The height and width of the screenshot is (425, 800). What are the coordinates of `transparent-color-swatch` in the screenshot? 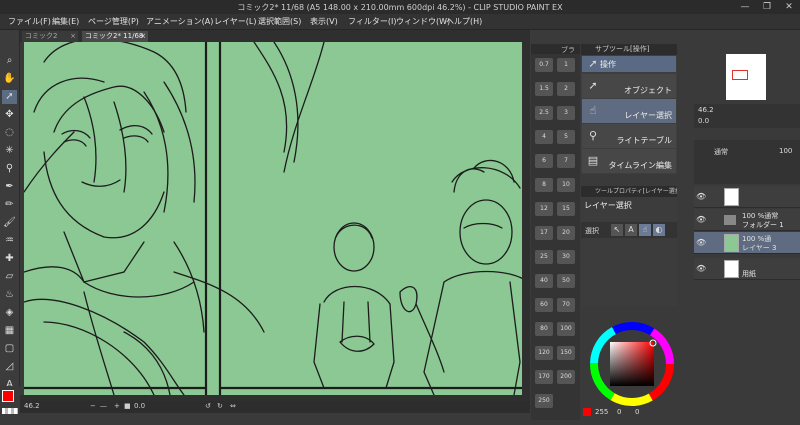 It's located at (10, 411).